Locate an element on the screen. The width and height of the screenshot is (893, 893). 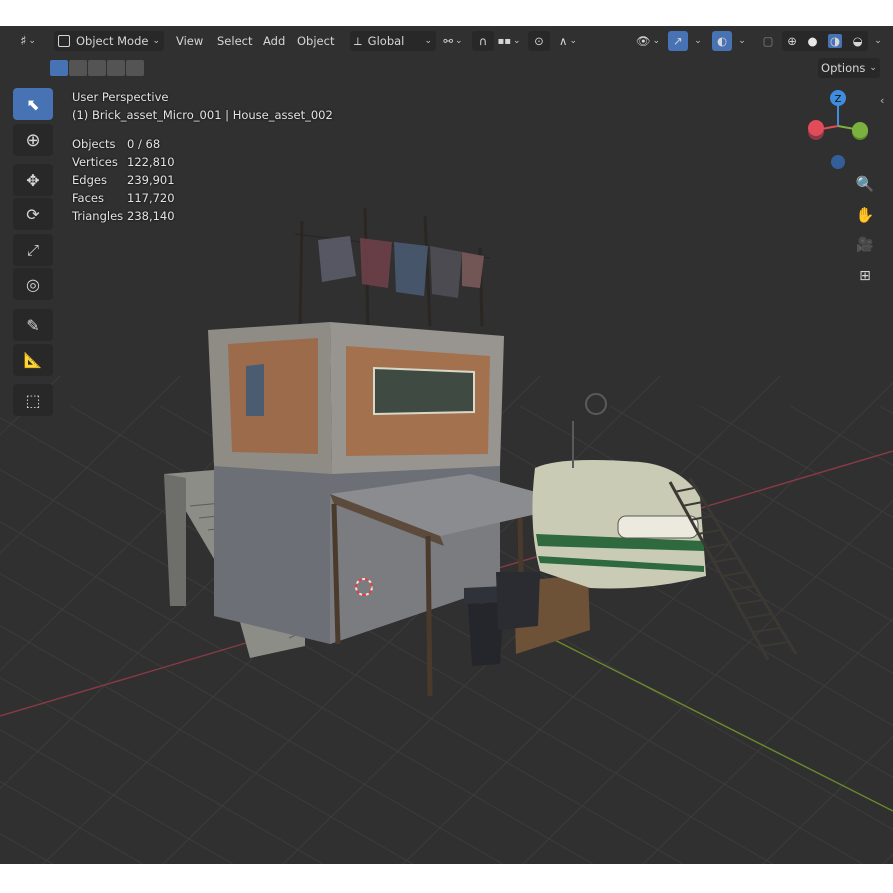
menu-view: View is located at coordinates (189, 41).